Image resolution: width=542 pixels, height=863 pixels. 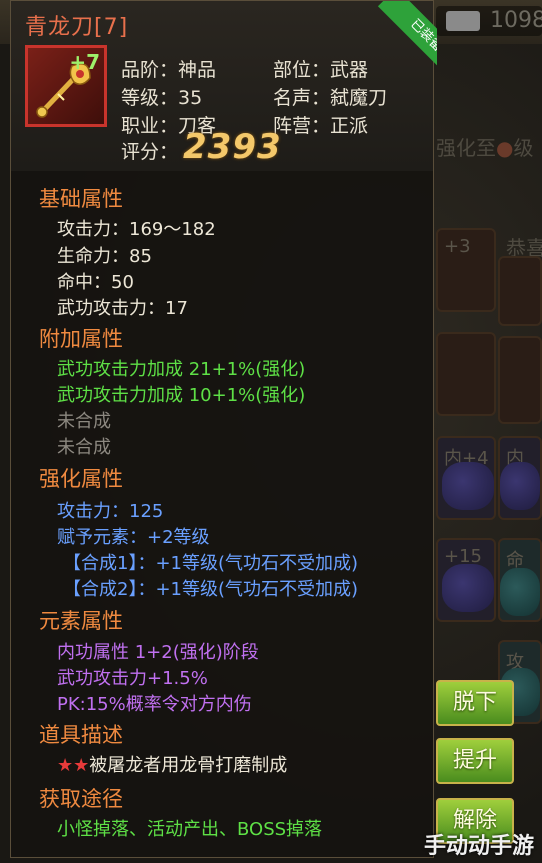 I want to click on equipped-ribbon: 已装备, so click(x=407, y=36).